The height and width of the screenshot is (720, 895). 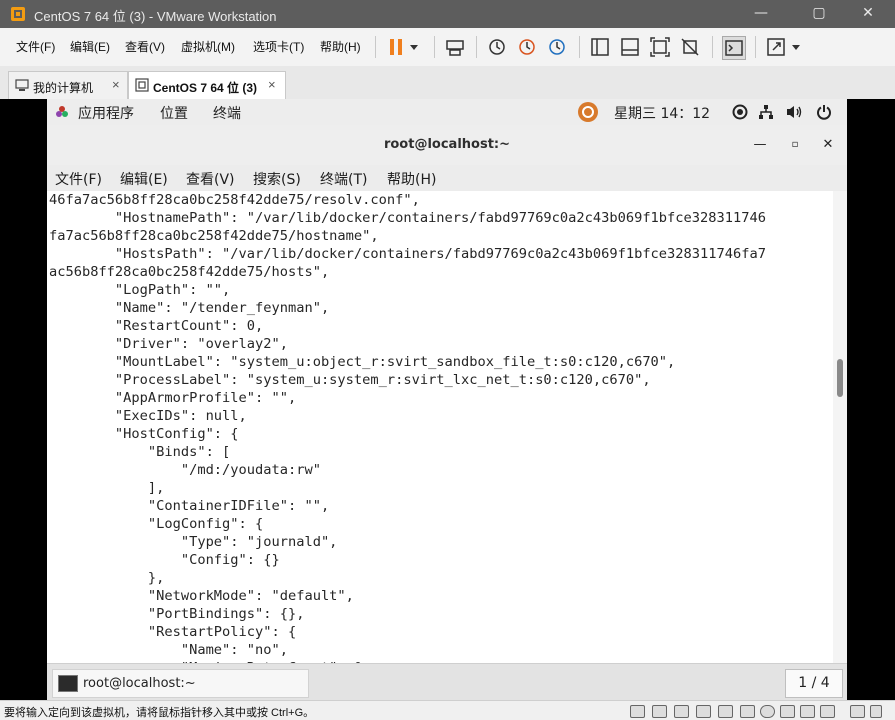 What do you see at coordinates (35, 46) in the screenshot?
I see `menu-file: 文件(F)` at bounding box center [35, 46].